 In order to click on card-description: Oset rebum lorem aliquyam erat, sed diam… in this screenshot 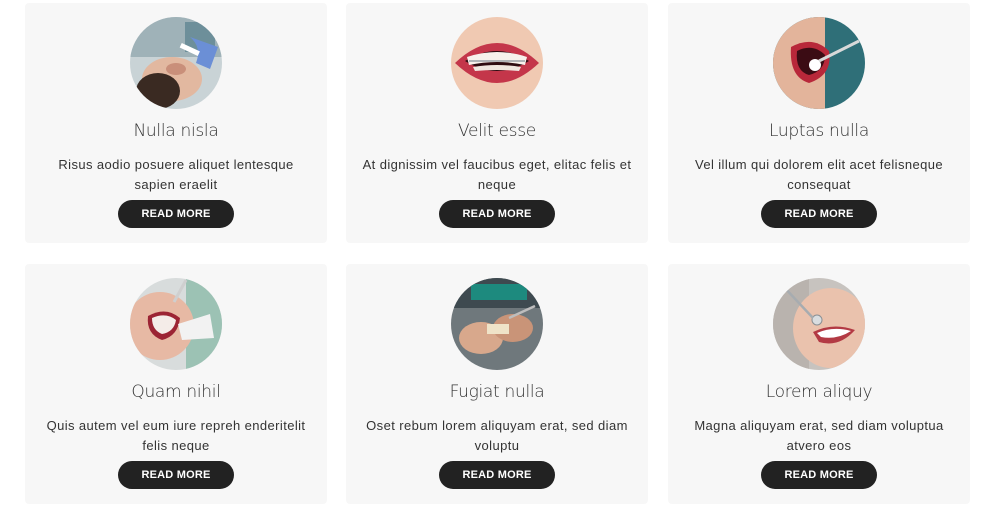, I will do `click(497, 435)`.